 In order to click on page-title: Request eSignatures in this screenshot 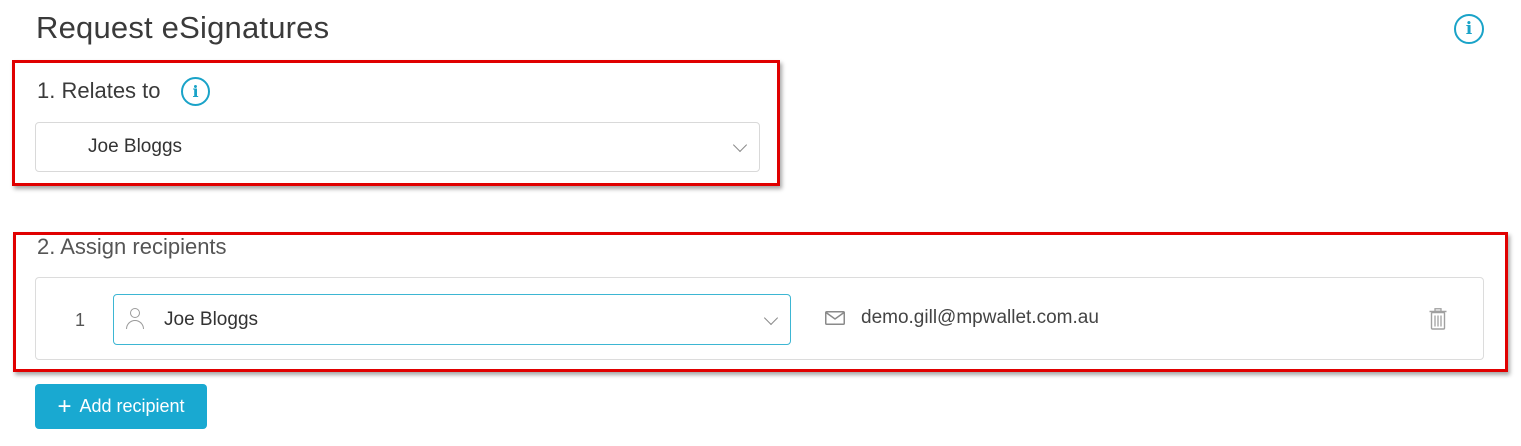, I will do `click(183, 27)`.